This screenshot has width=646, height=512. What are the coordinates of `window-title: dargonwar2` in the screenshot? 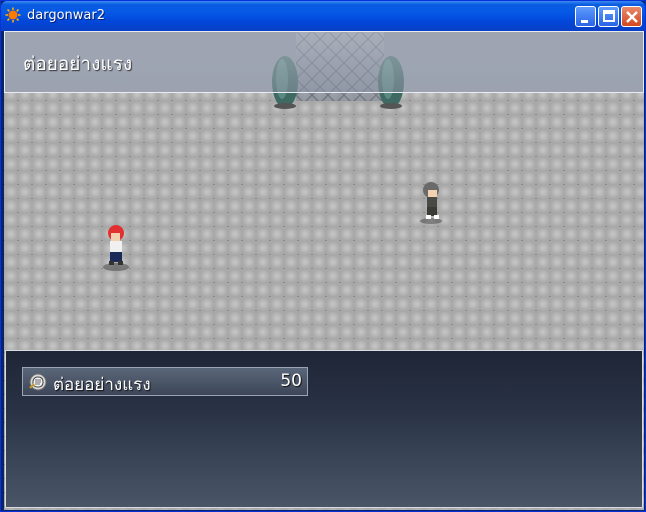 It's located at (66, 15).